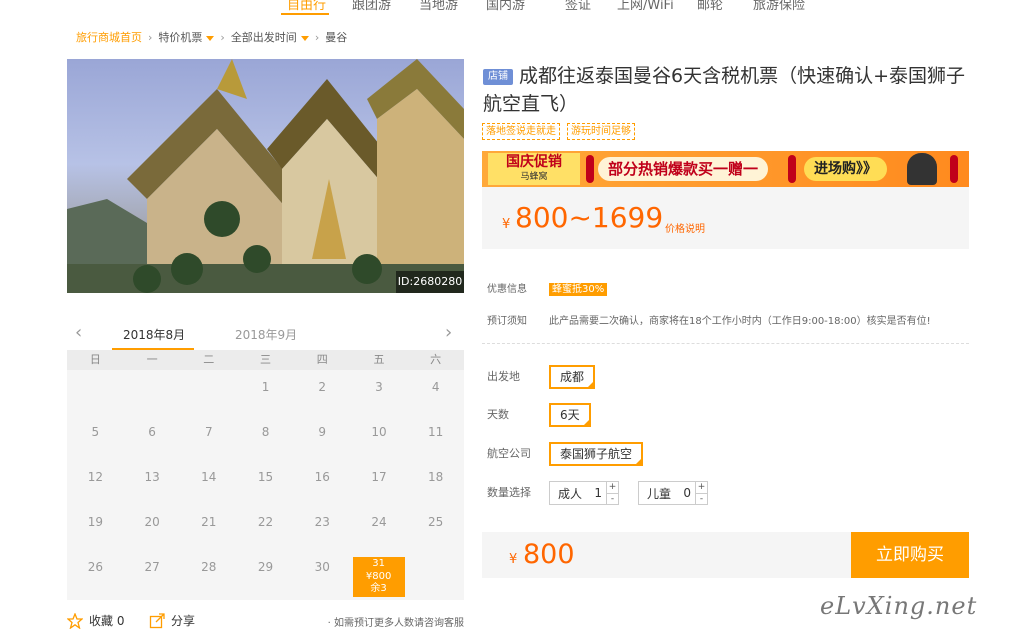 This screenshot has width=1024, height=636. Describe the element at coordinates (95, 620) in the screenshot. I see `favorite-button: 收藏 0` at that location.